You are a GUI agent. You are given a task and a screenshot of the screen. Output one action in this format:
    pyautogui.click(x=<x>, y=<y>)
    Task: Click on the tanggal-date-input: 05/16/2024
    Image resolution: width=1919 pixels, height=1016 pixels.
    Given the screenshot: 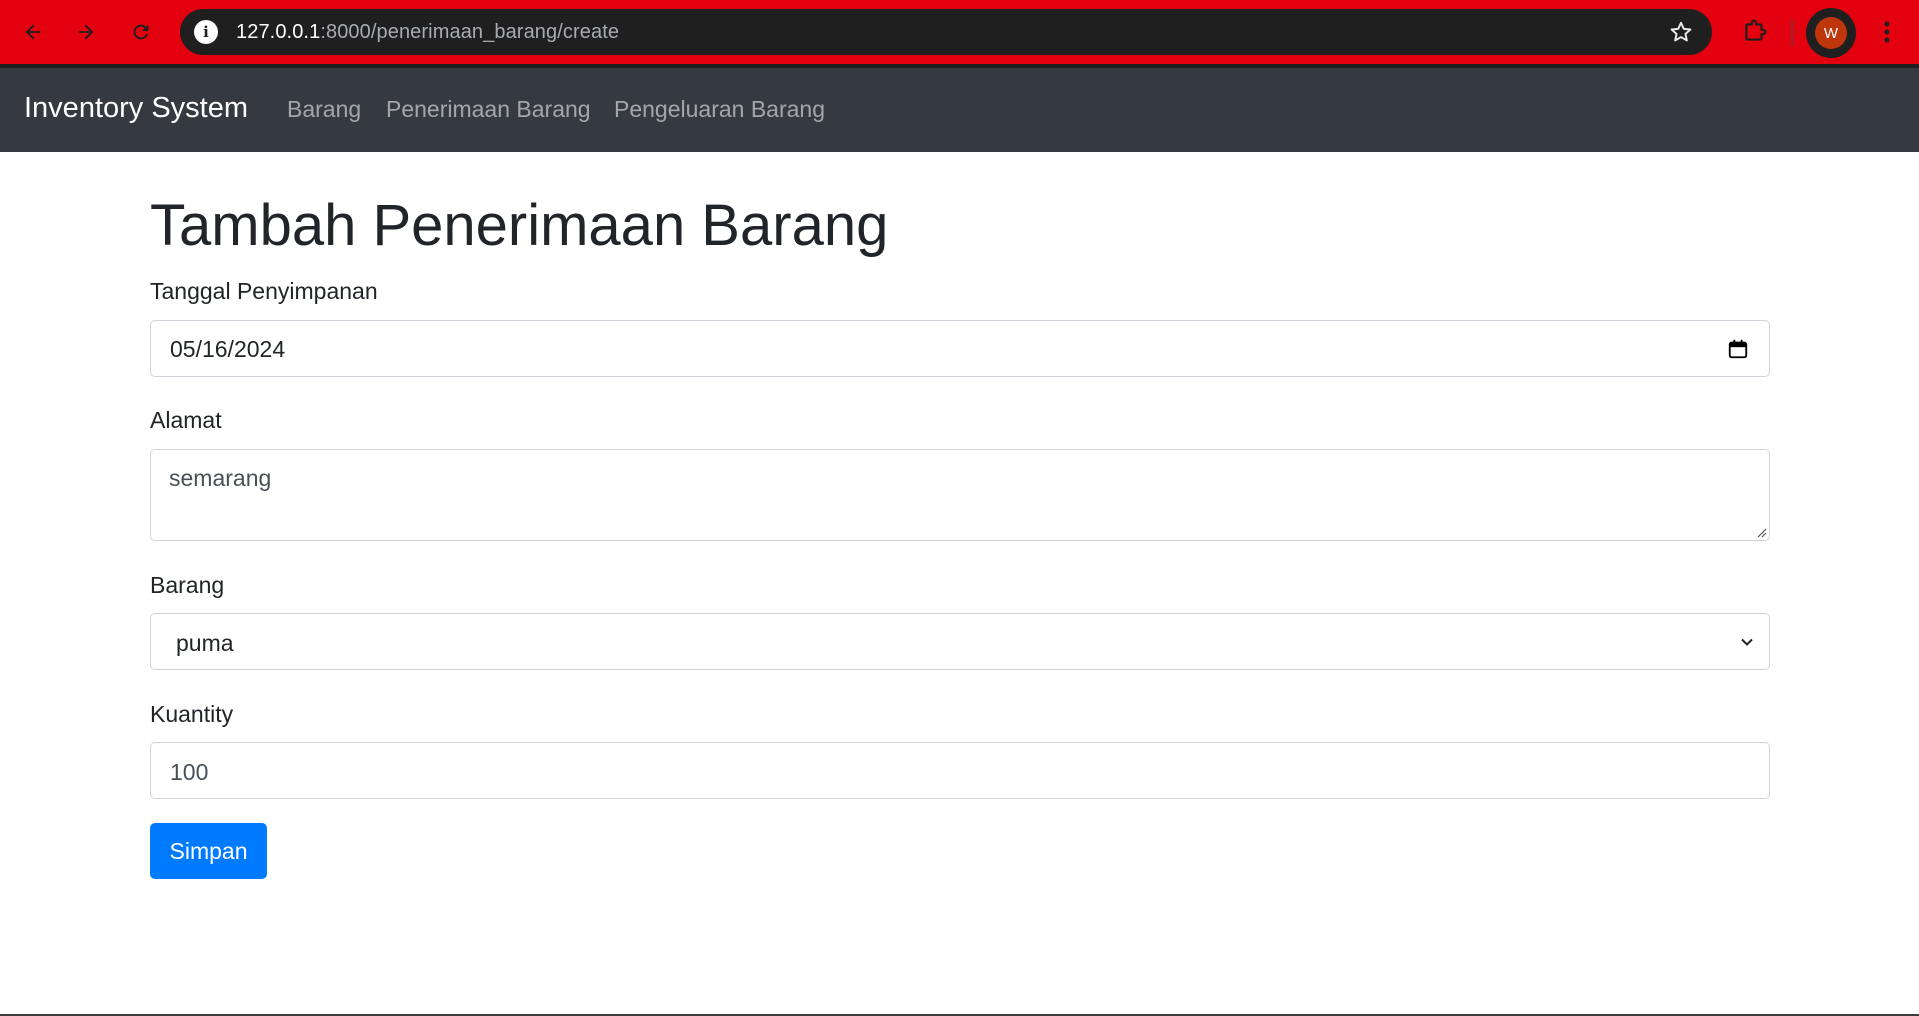 What is the action you would take?
    pyautogui.click(x=960, y=348)
    